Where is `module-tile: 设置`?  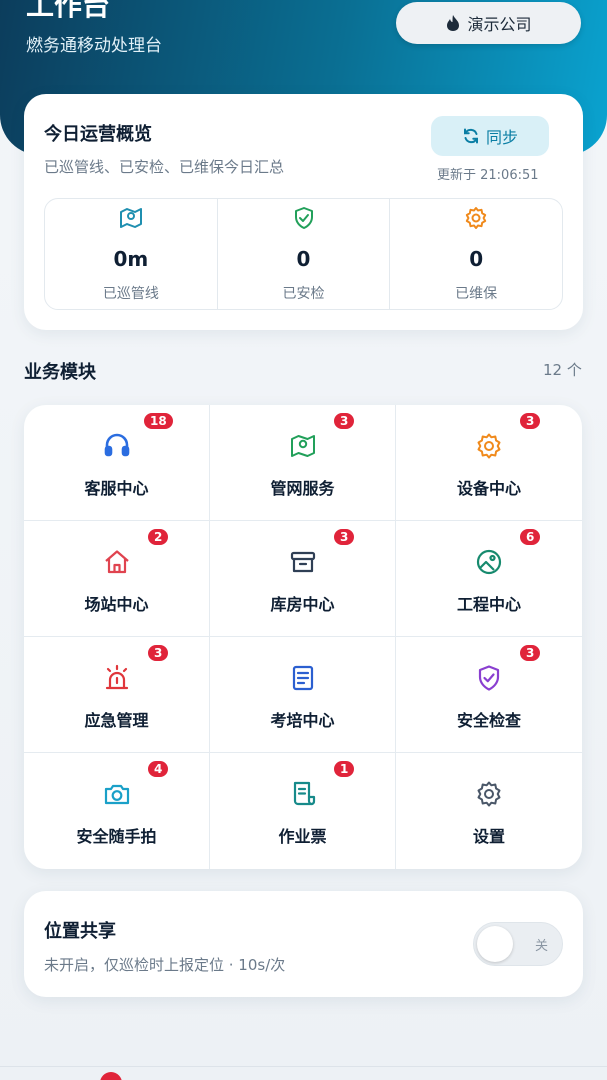
module-tile: 设置 is located at coordinates (489, 811).